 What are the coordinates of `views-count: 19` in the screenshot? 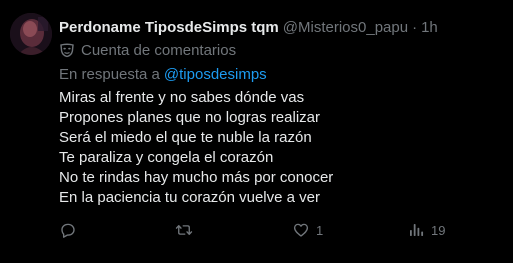 It's located at (438, 230).